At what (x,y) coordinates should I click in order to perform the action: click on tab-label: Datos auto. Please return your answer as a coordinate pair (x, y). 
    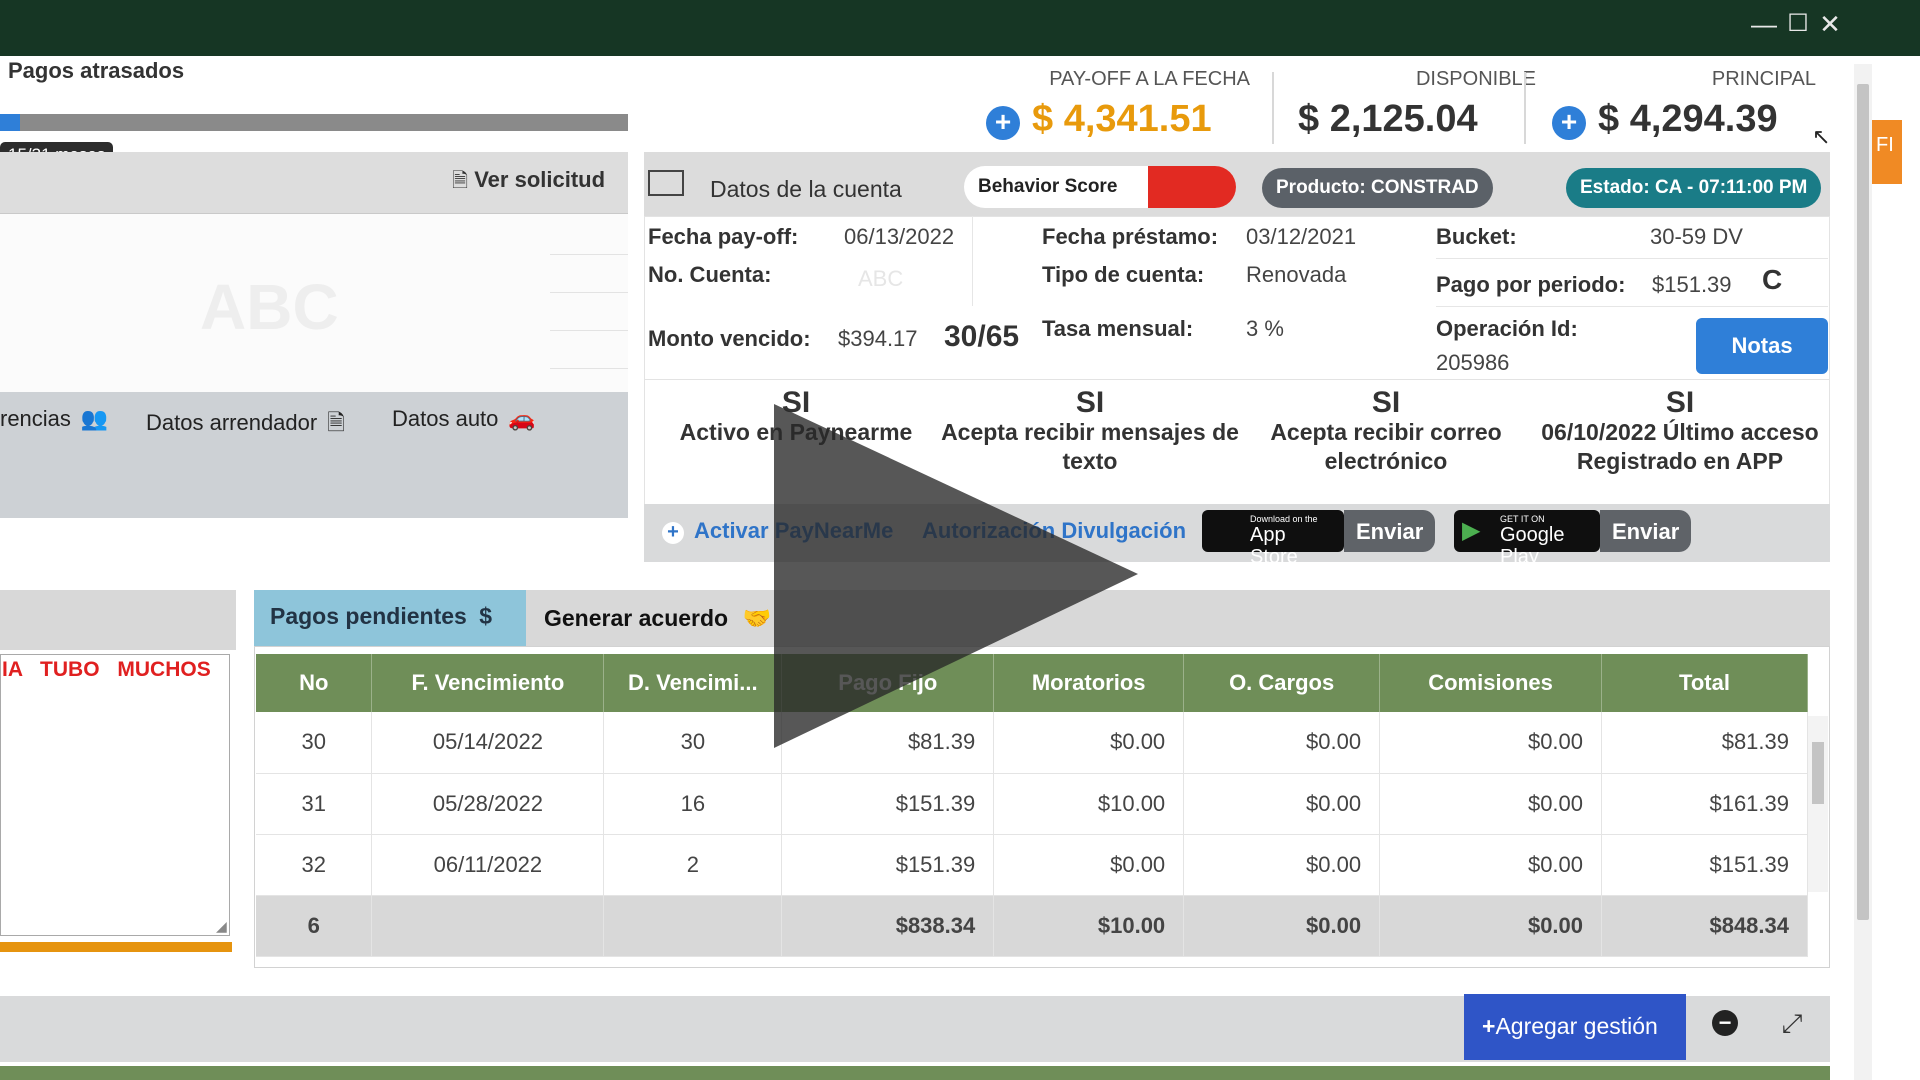
    Looking at the image, I should click on (445, 418).